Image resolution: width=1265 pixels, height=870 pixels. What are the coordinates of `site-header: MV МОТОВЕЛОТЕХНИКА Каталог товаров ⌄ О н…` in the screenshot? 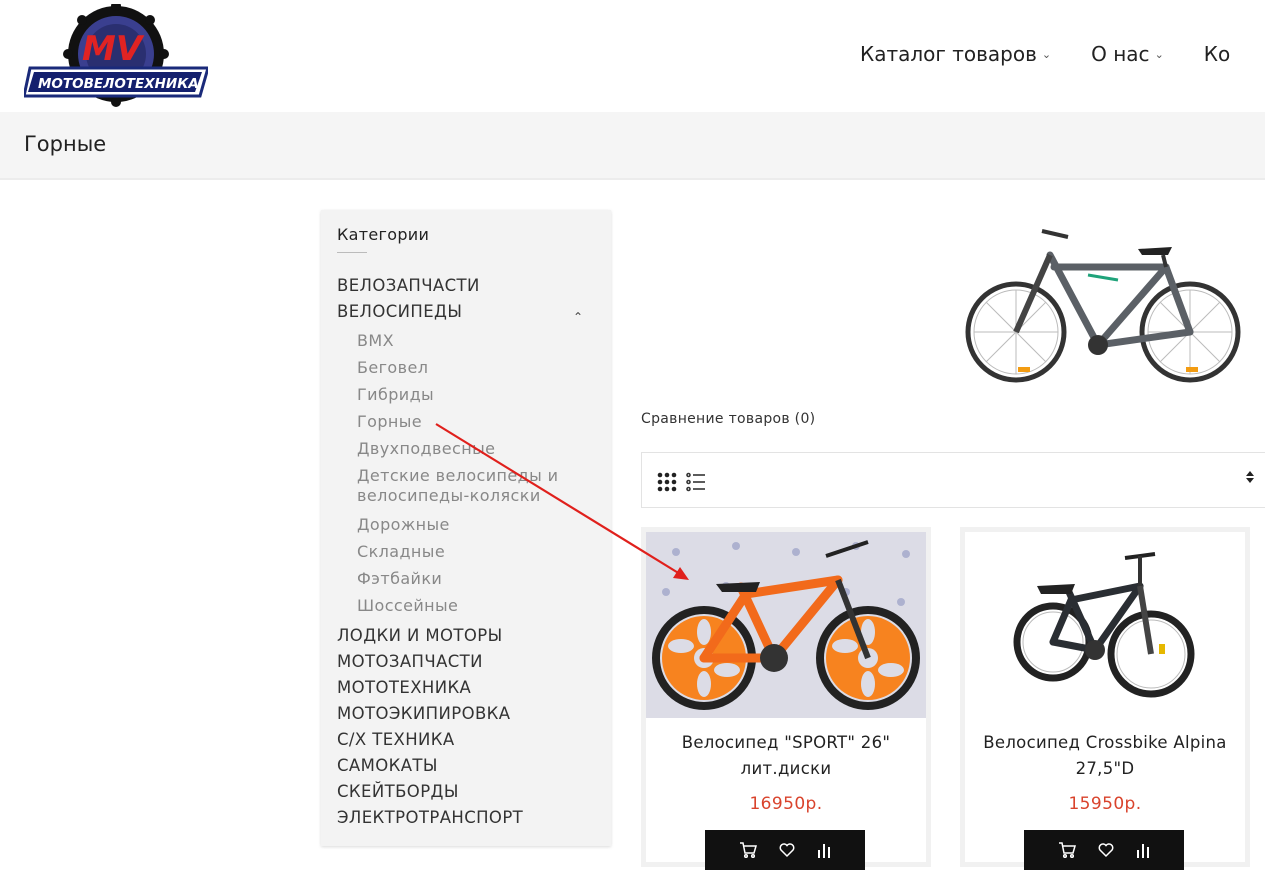 It's located at (632, 56).